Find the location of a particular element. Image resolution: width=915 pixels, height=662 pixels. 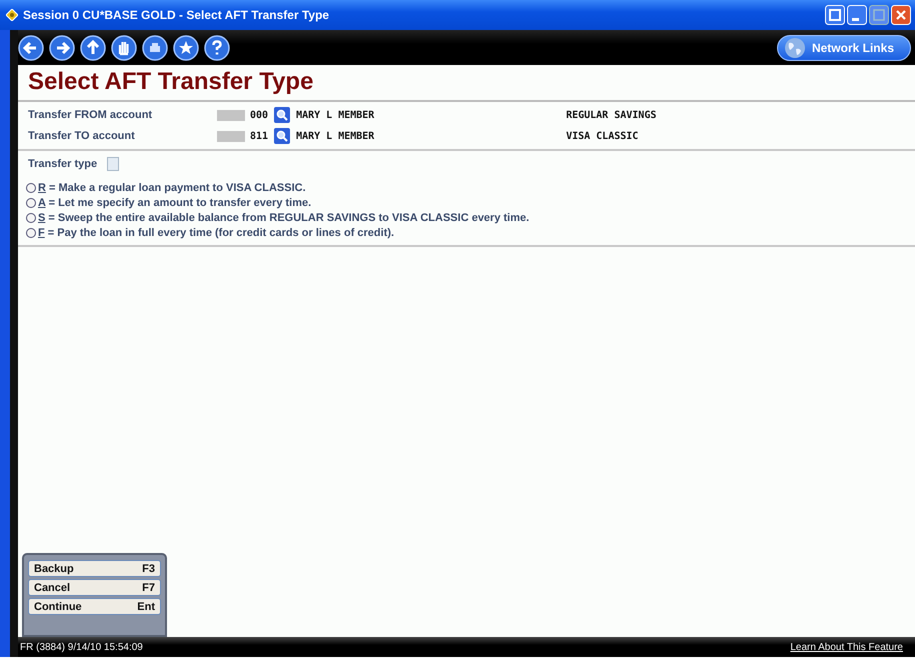

back-icon is located at coordinates (31, 47).